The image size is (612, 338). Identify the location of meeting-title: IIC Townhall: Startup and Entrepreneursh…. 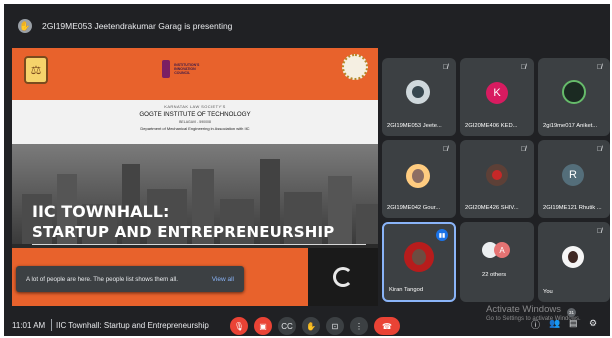
(132, 325).